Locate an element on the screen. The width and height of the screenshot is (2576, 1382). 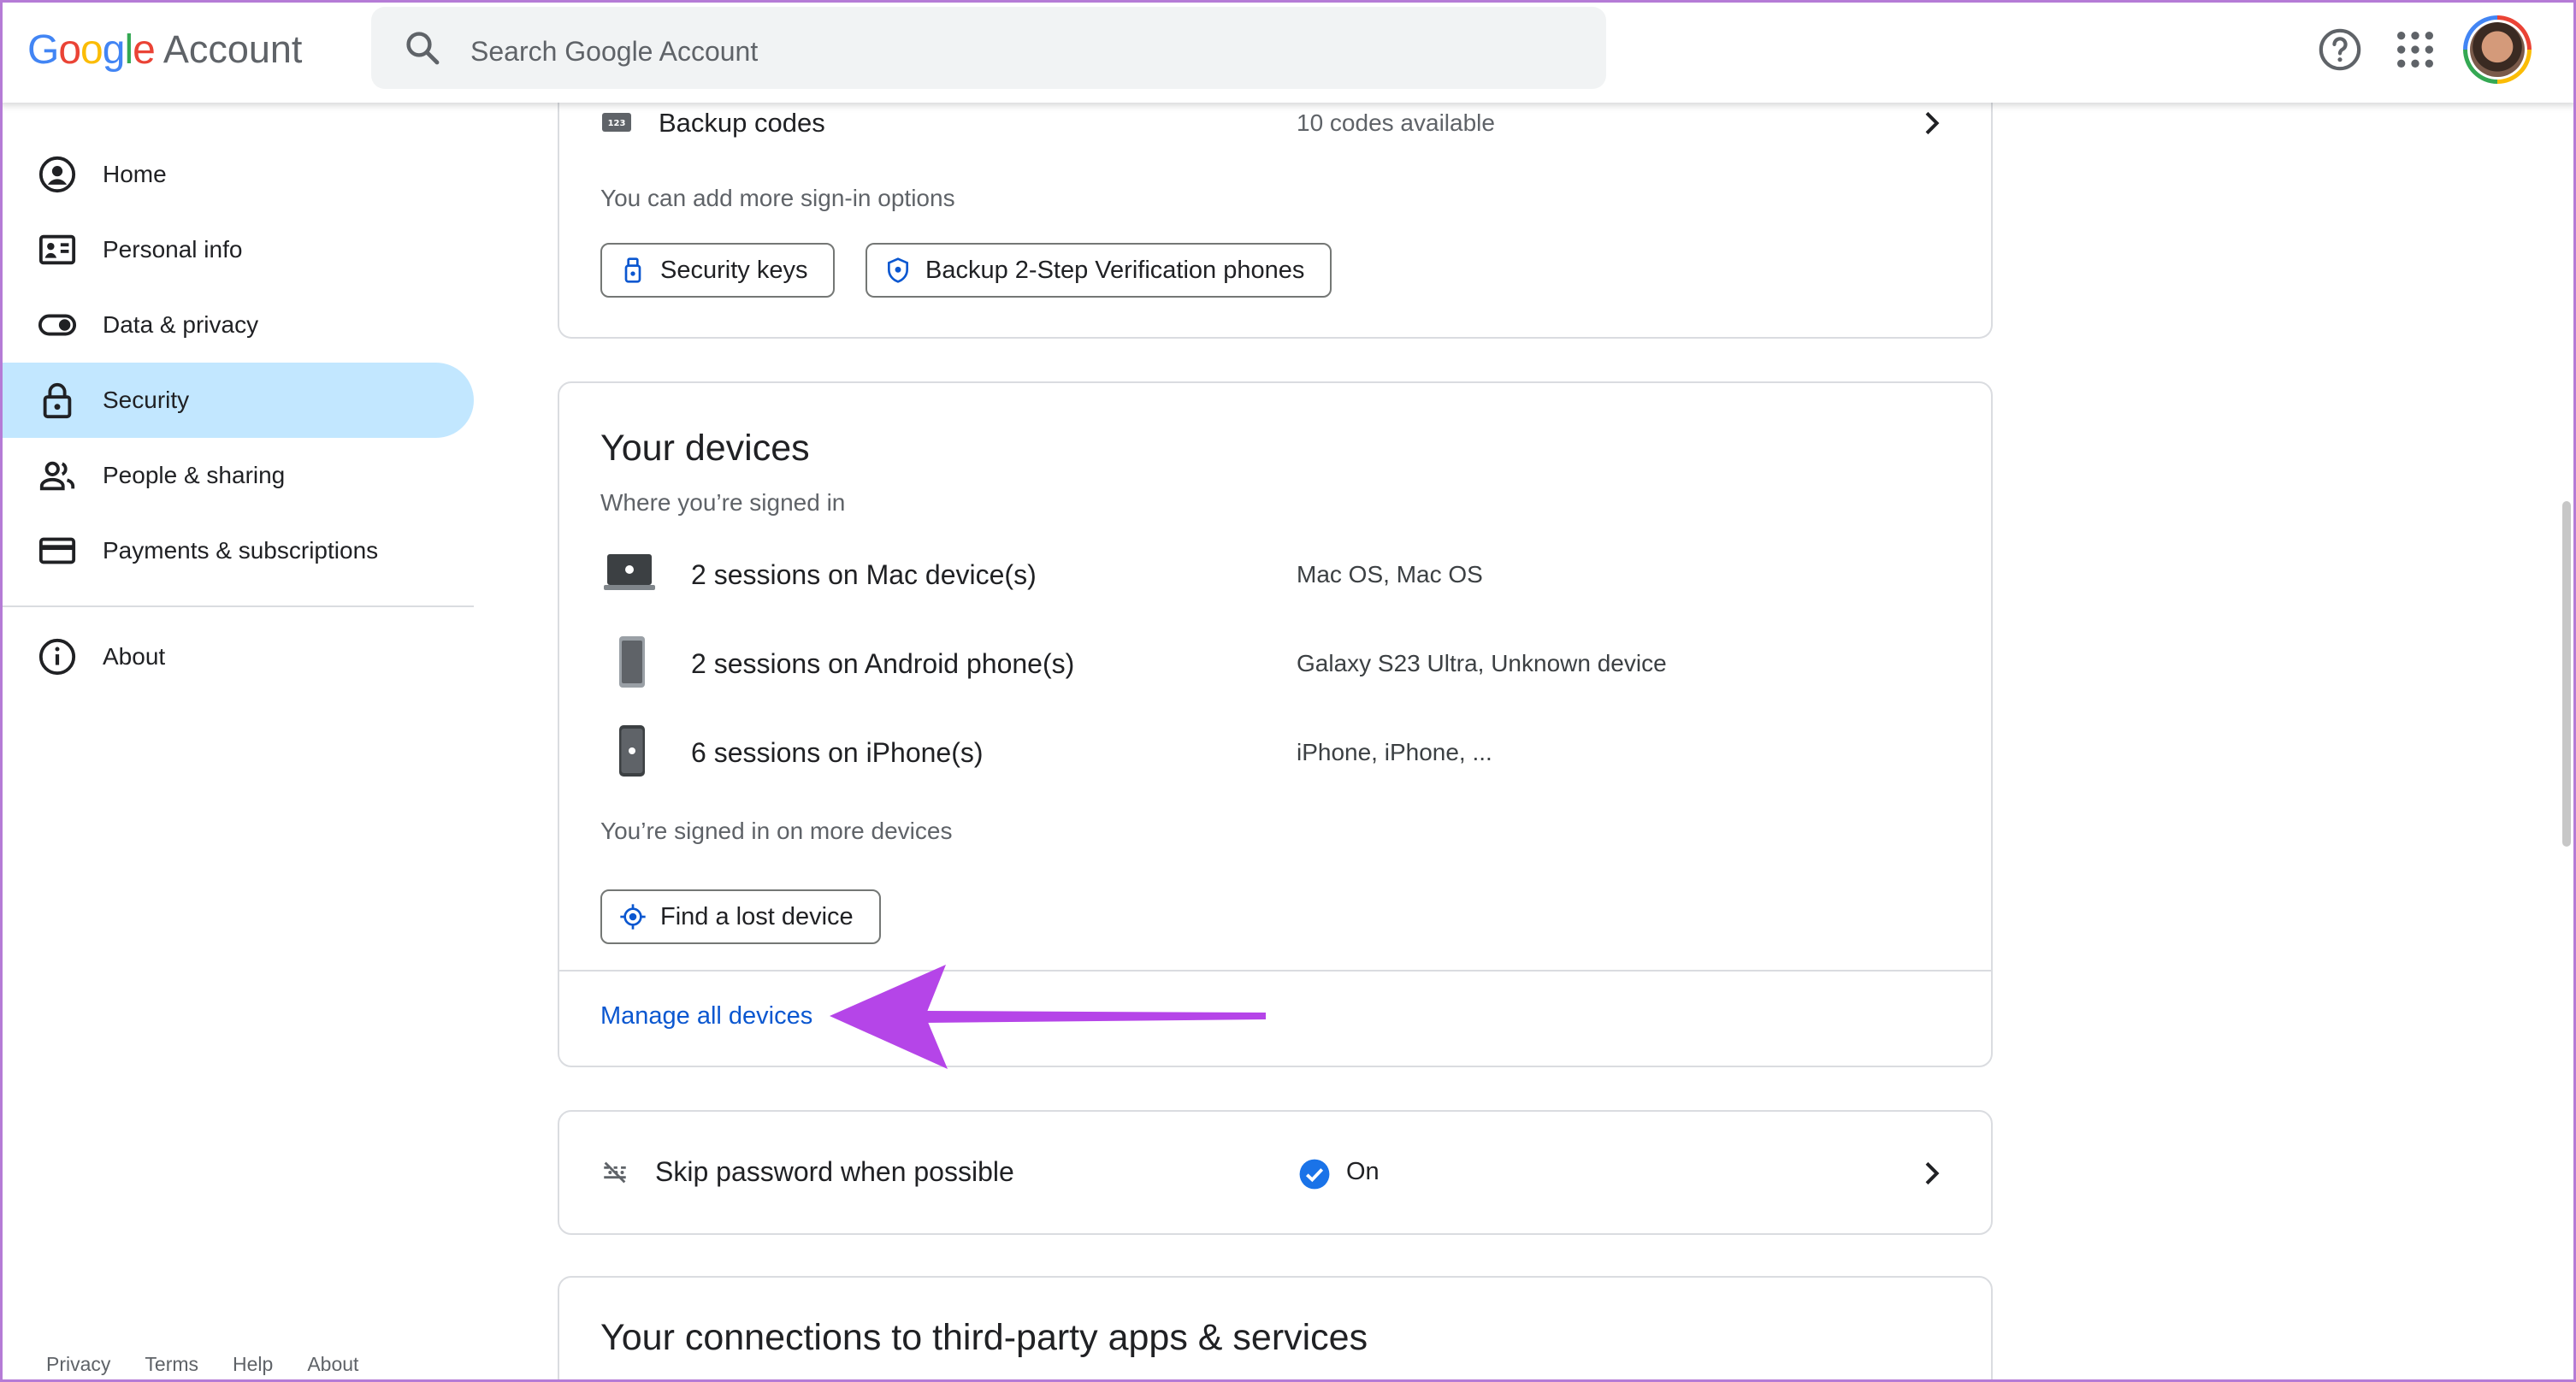
card-divider is located at coordinates (1275, 971).